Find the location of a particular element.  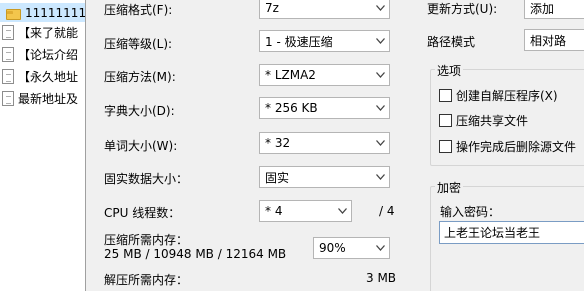

level-select: 1 - 极速压缩 is located at coordinates (324, 41).